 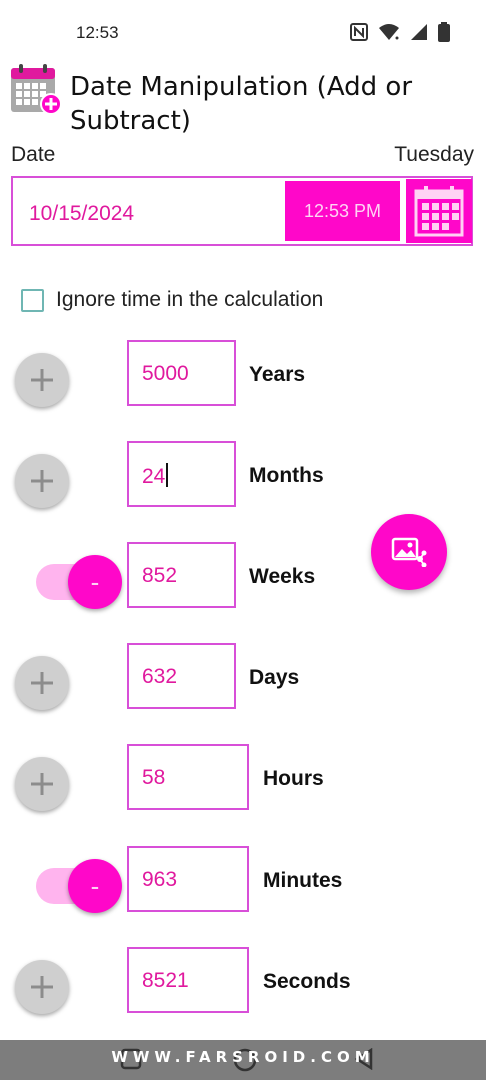 I want to click on share-image-icon, so click(x=409, y=552).